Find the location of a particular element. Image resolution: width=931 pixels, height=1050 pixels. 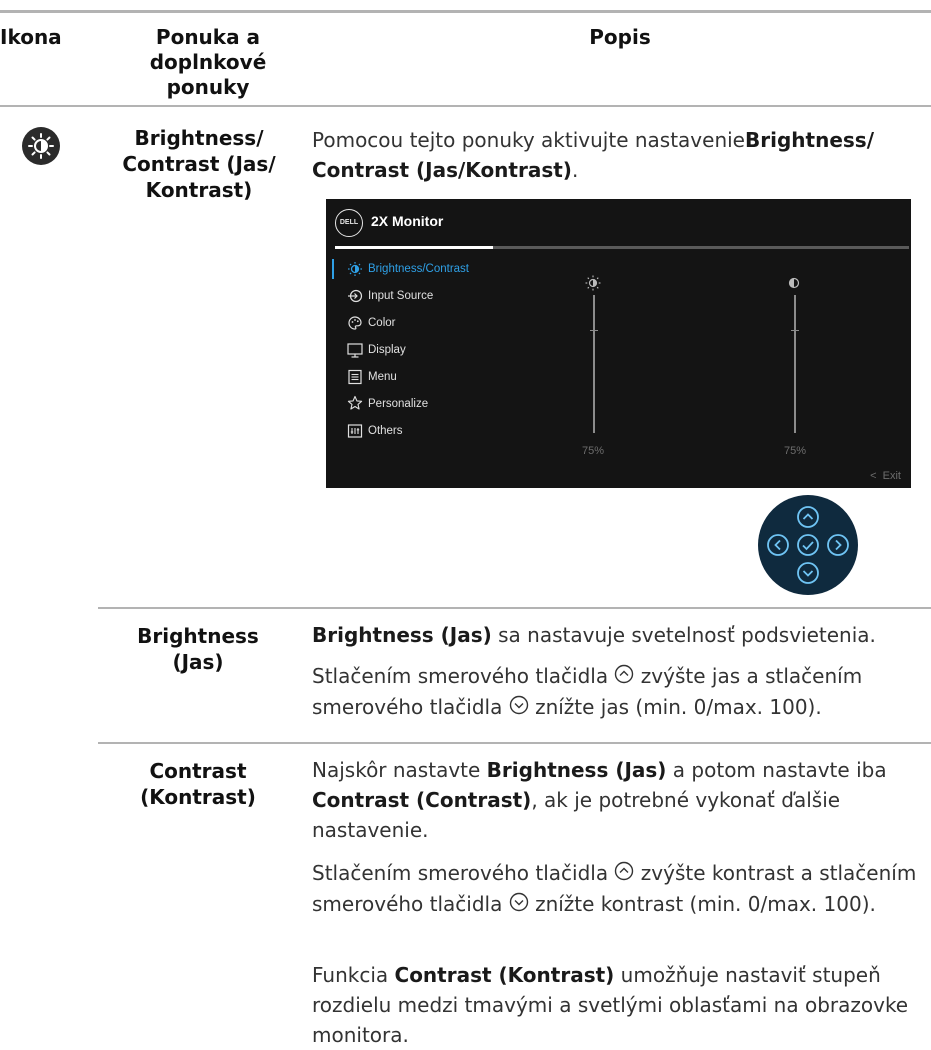

right-arrow-icon is located at coordinates (838, 545).